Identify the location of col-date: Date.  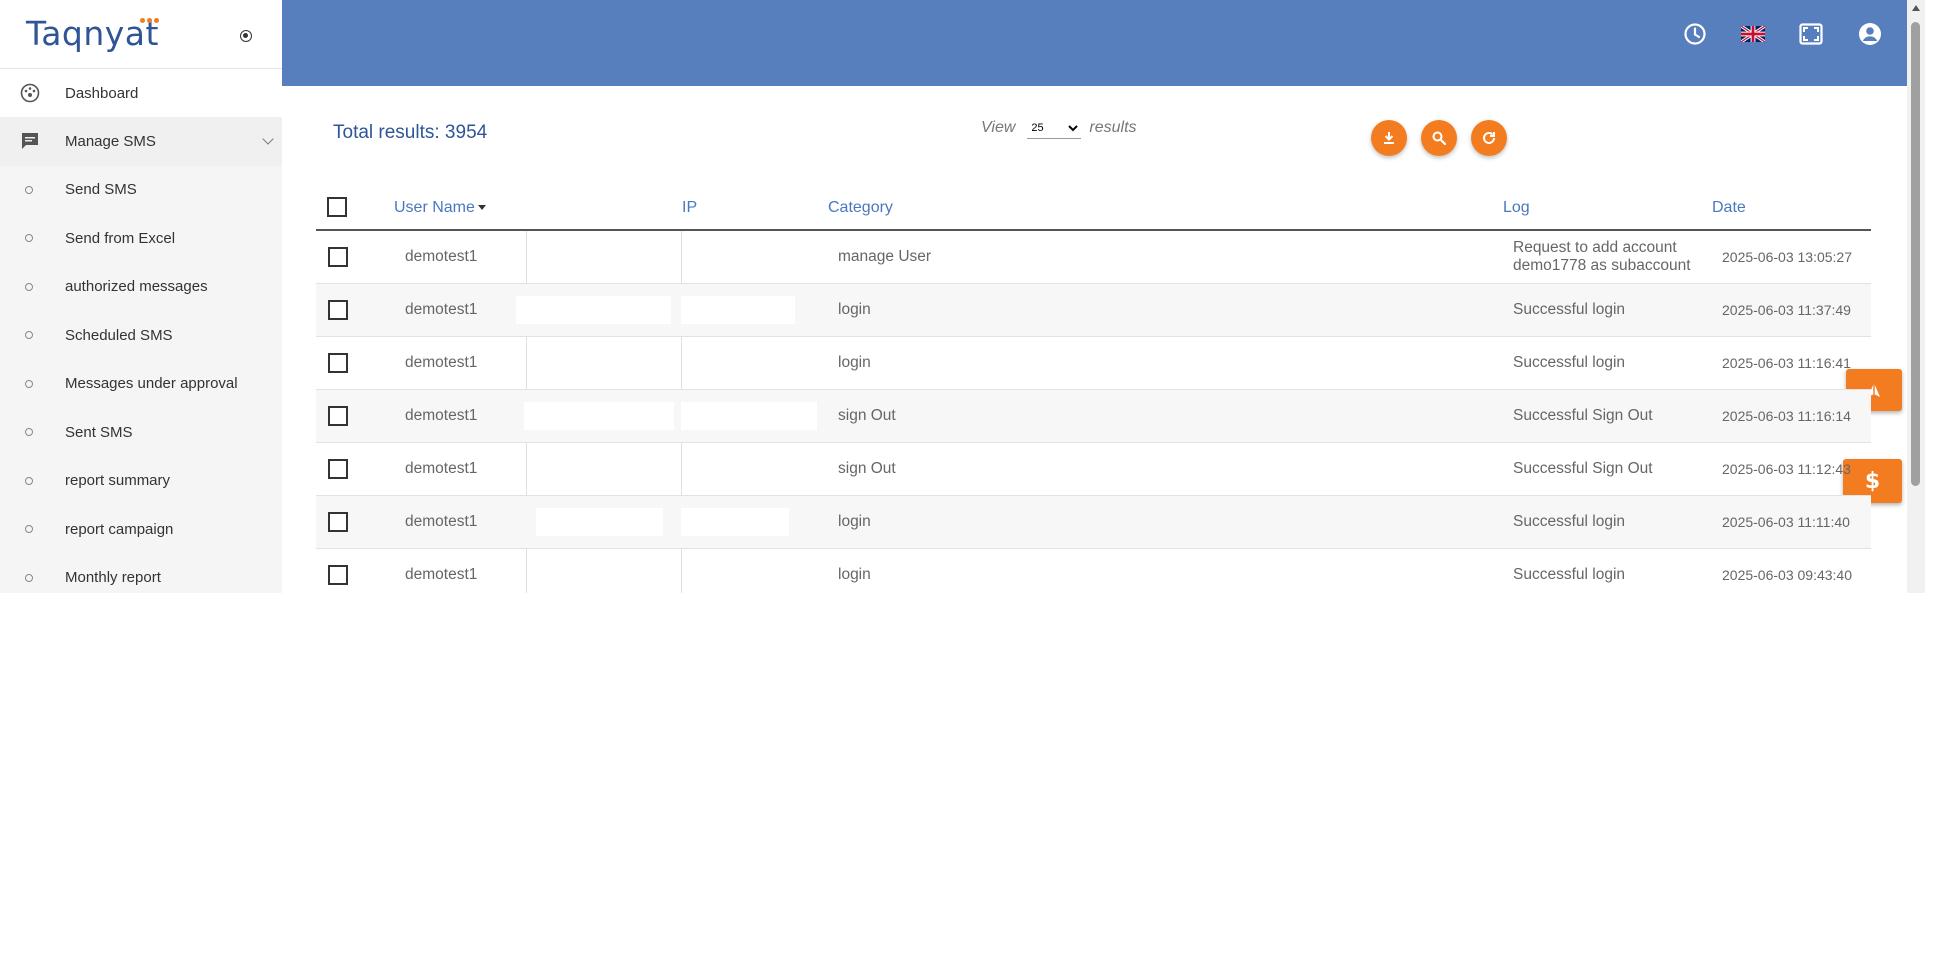
(1791, 198).